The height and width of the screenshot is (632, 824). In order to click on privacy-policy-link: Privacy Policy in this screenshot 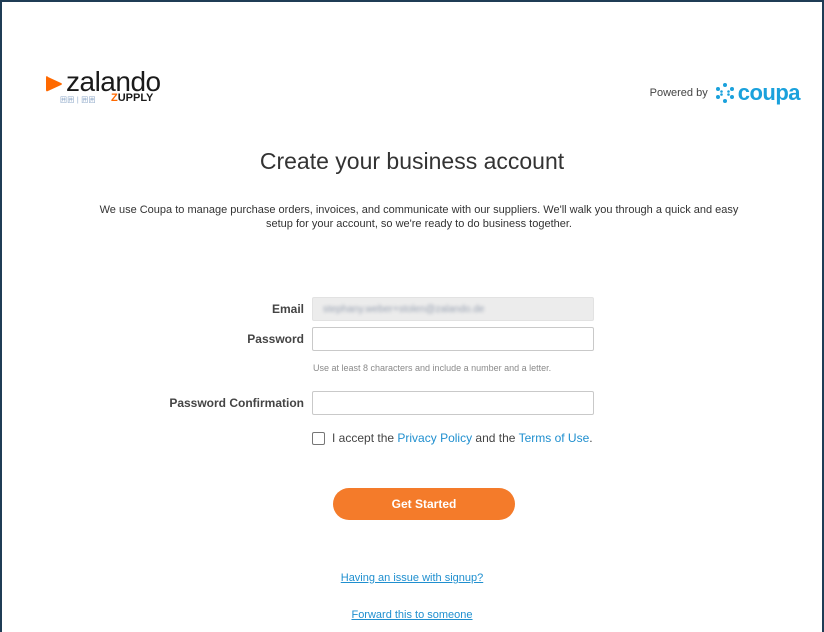, I will do `click(434, 438)`.